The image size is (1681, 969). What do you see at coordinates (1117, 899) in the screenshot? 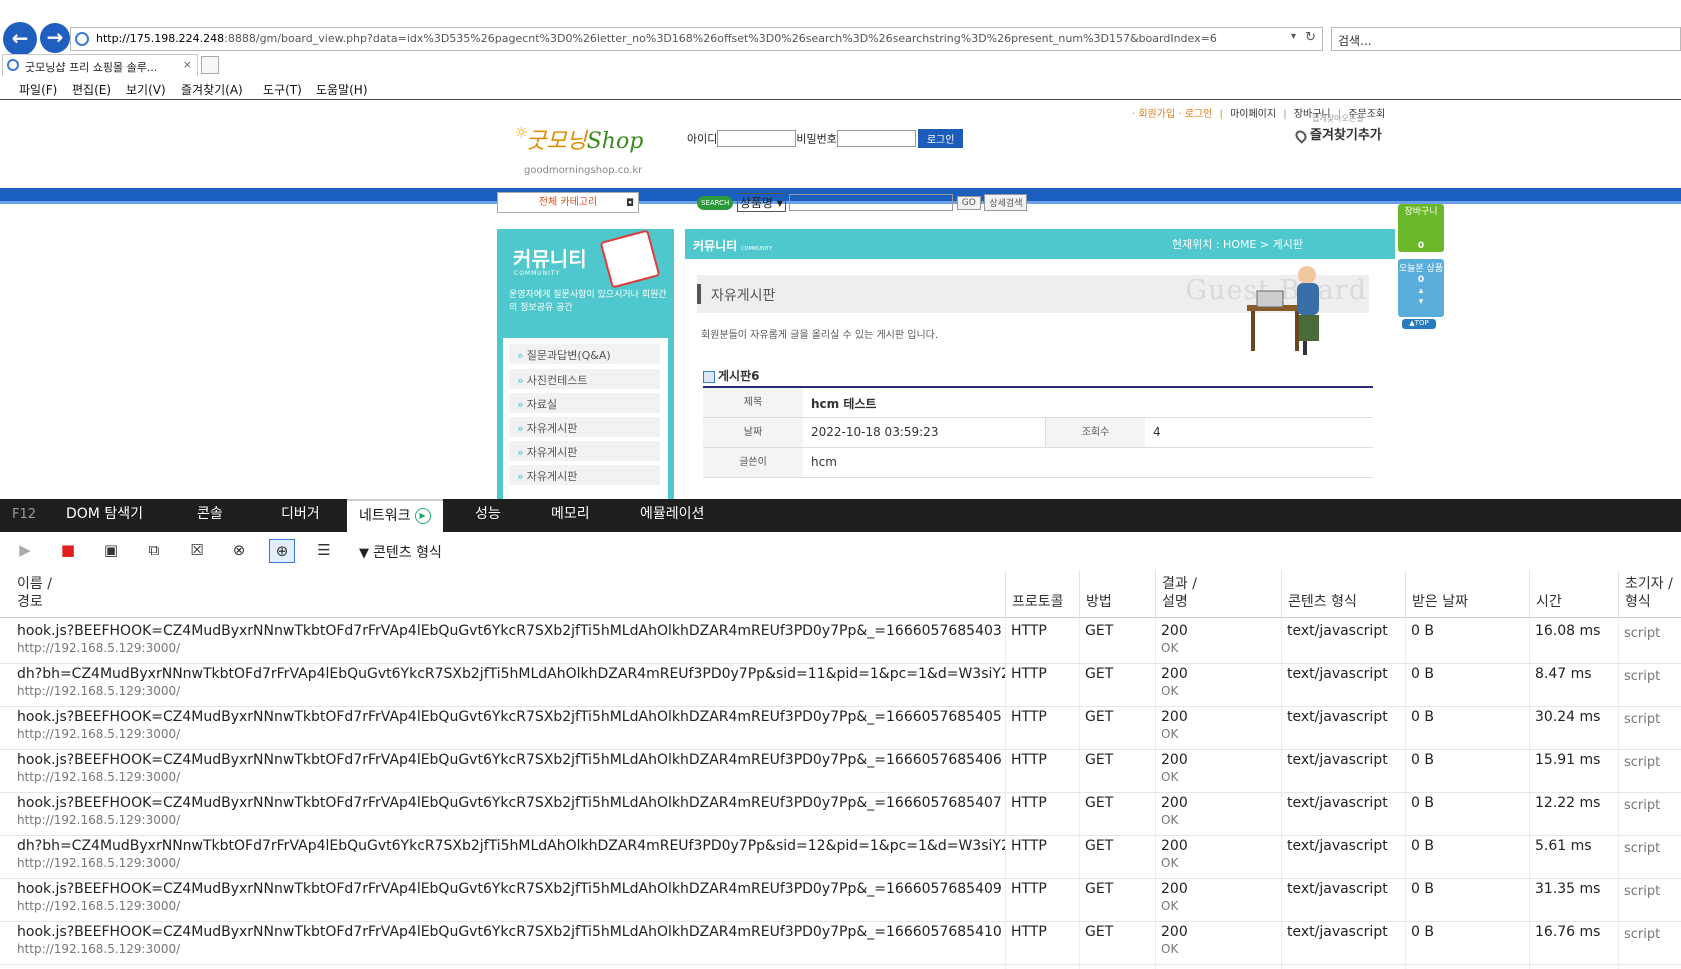
I see `request-method: GET` at bounding box center [1117, 899].